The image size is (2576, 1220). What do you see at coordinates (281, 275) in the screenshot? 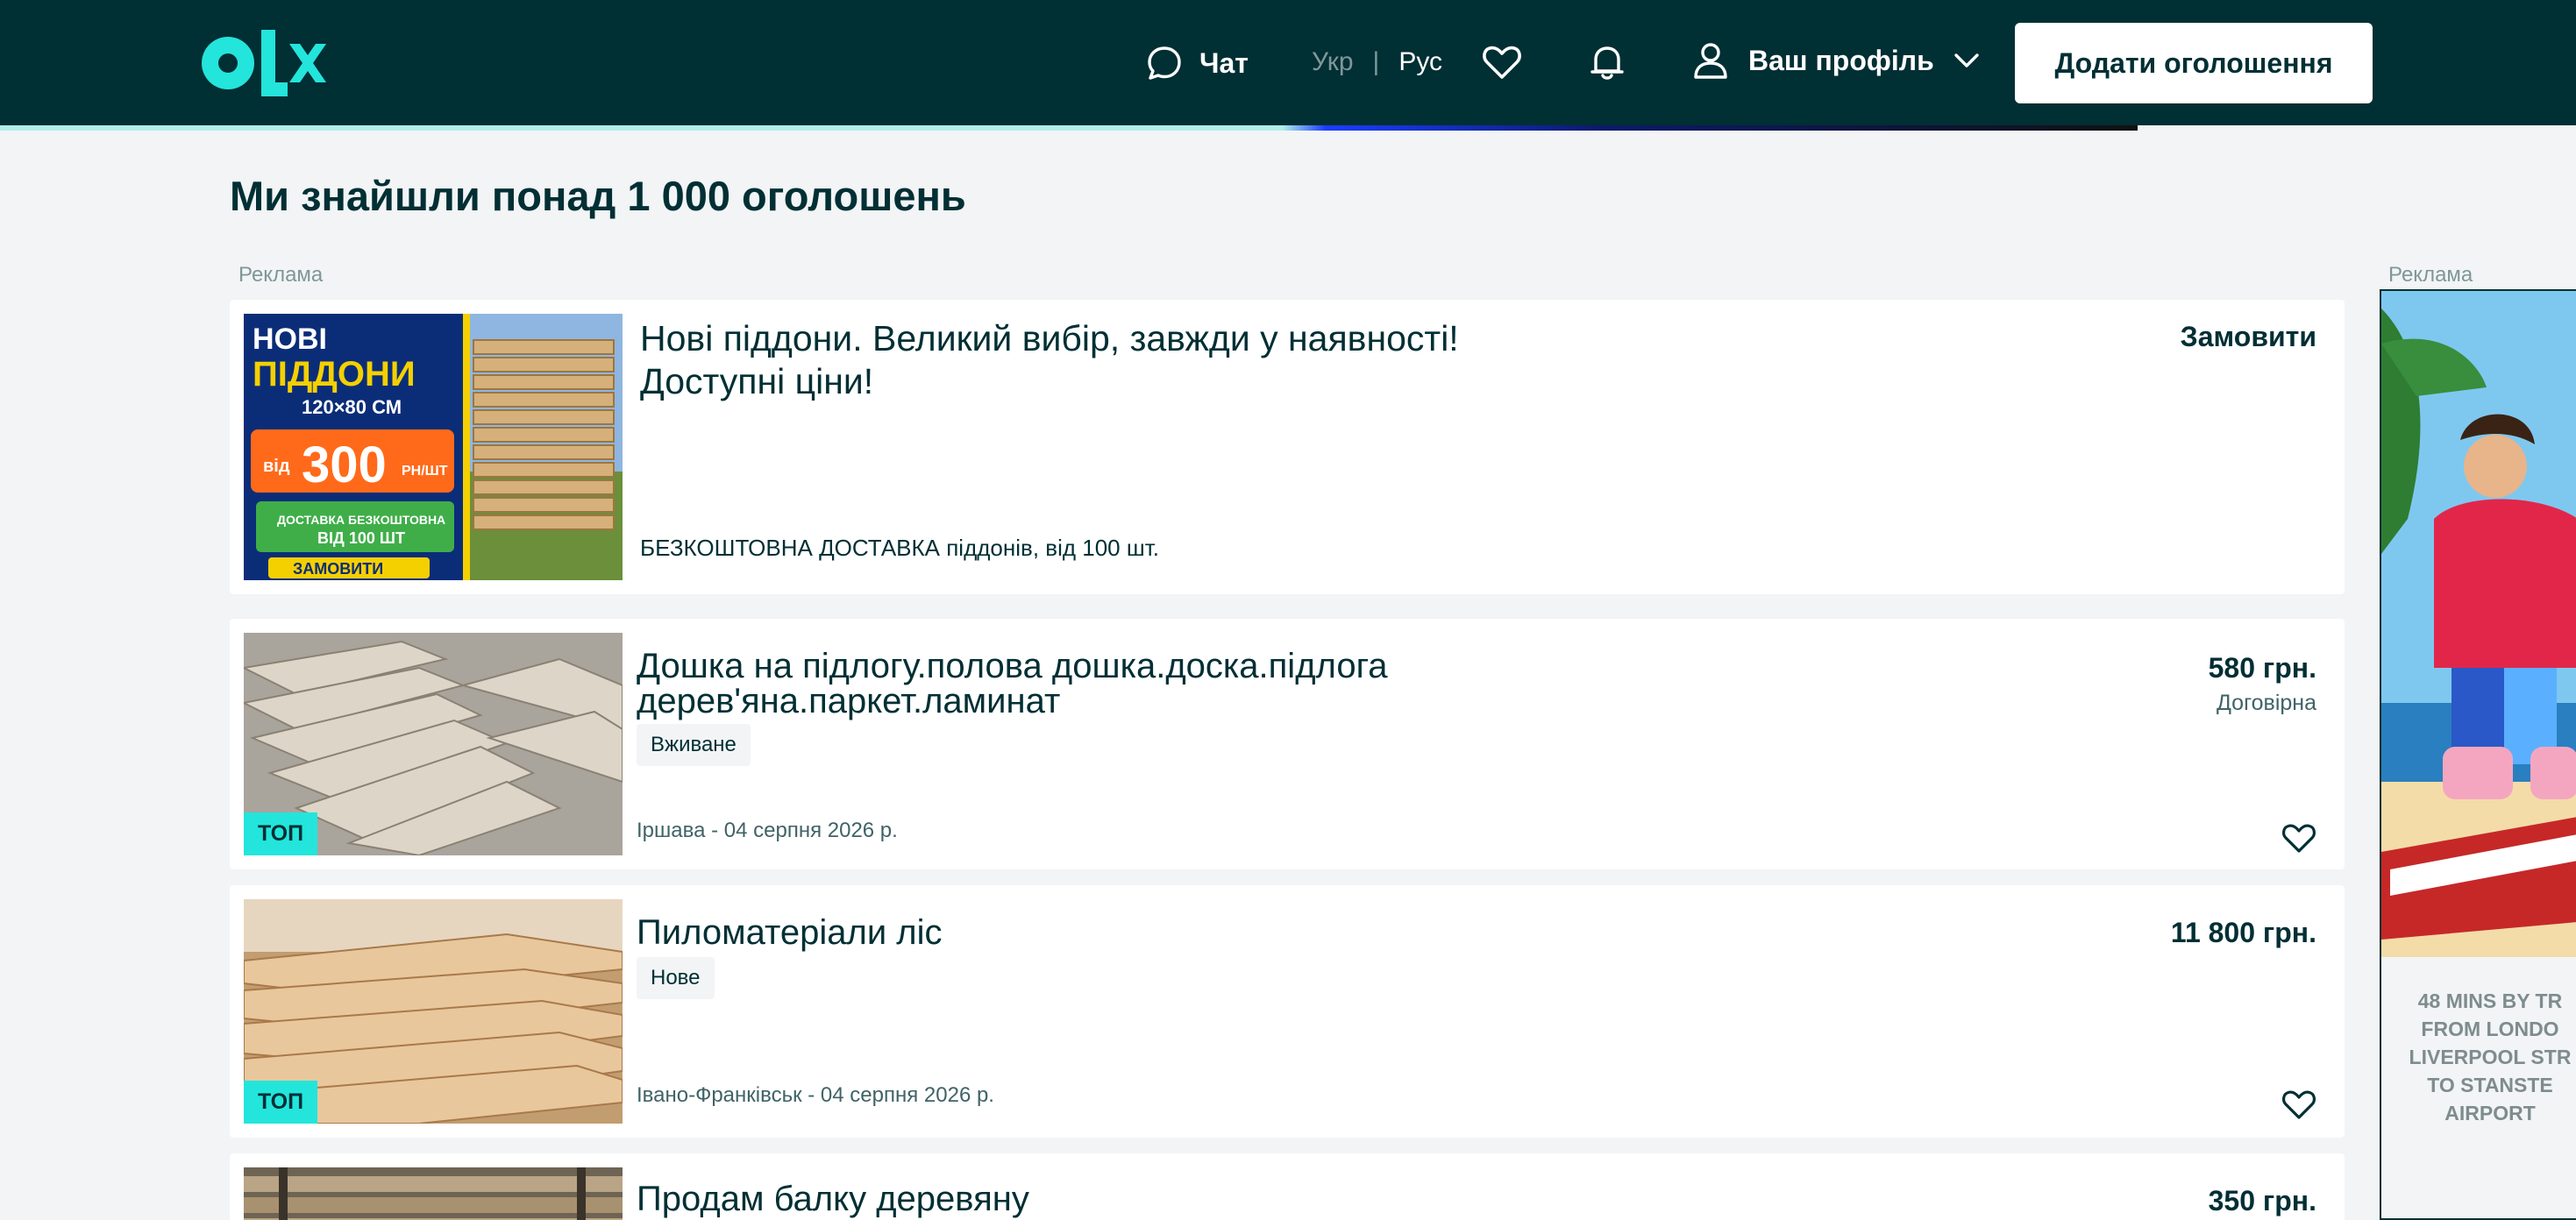
I see `ad-label: Реклама` at bounding box center [281, 275].